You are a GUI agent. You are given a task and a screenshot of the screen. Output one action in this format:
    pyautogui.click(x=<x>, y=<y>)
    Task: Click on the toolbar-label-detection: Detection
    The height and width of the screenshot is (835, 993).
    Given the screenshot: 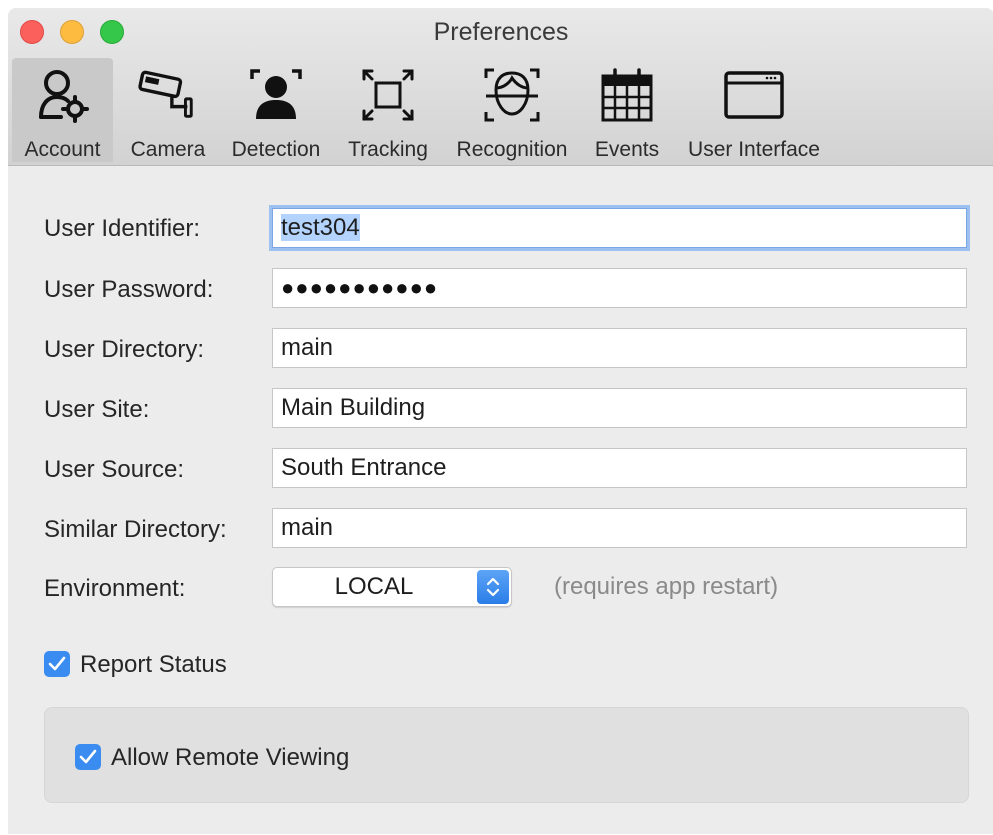 What is the action you would take?
    pyautogui.click(x=276, y=149)
    